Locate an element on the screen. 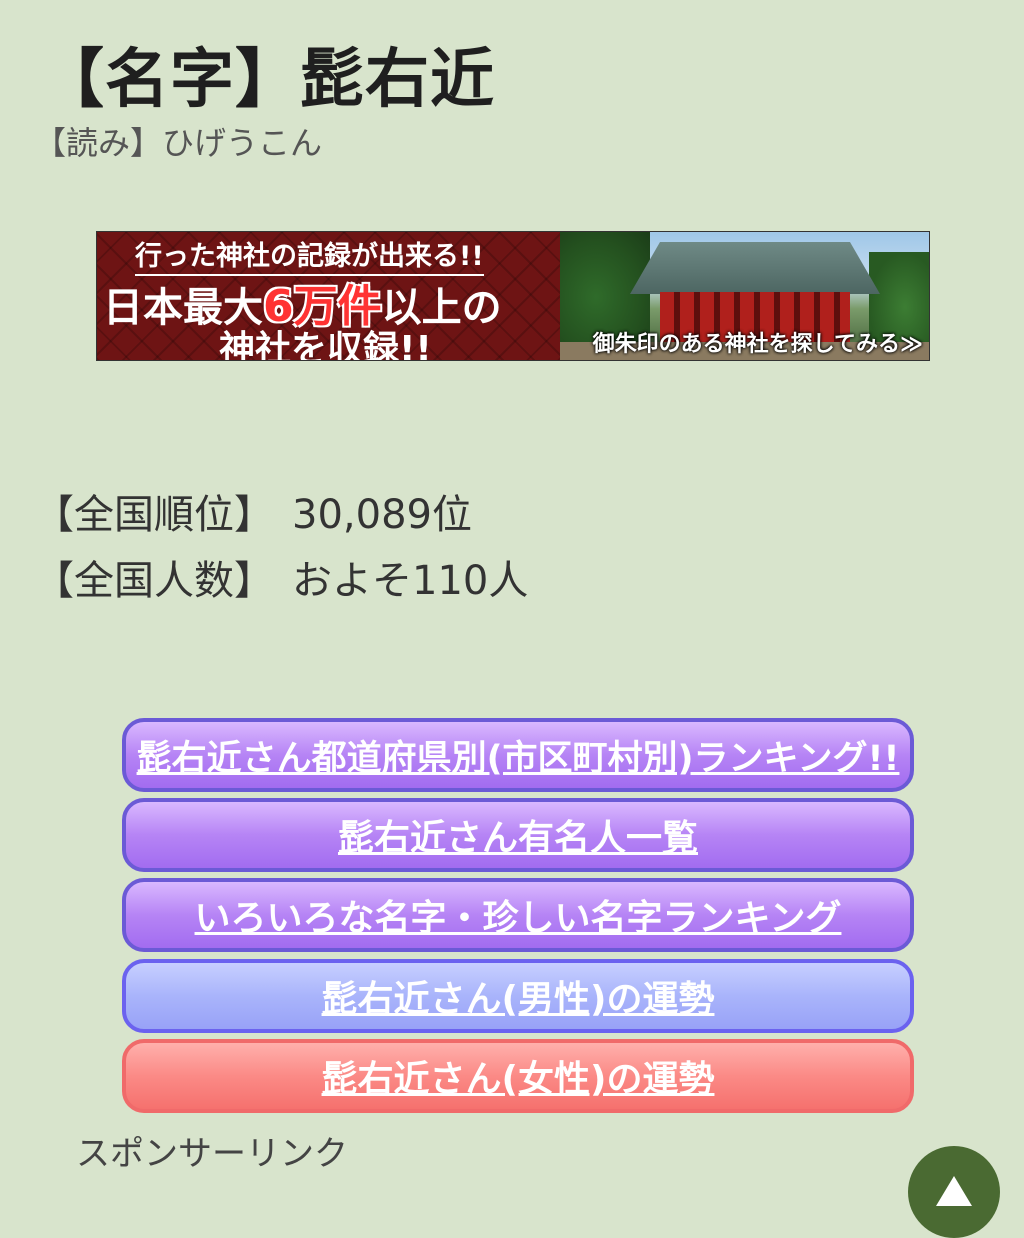  female-fortune-button: 髭右近さん(女性)の運勢 is located at coordinates (518, 1076).